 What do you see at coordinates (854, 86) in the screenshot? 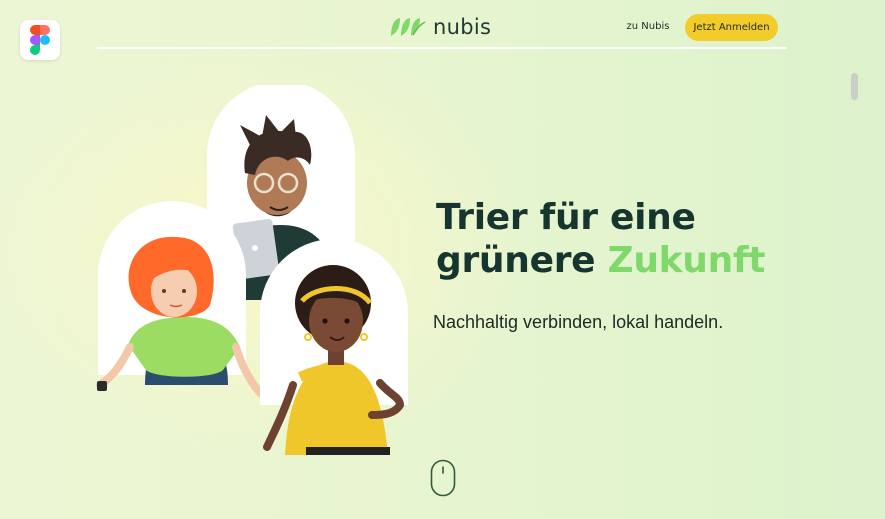
I see `scrollbar-thumb` at bounding box center [854, 86].